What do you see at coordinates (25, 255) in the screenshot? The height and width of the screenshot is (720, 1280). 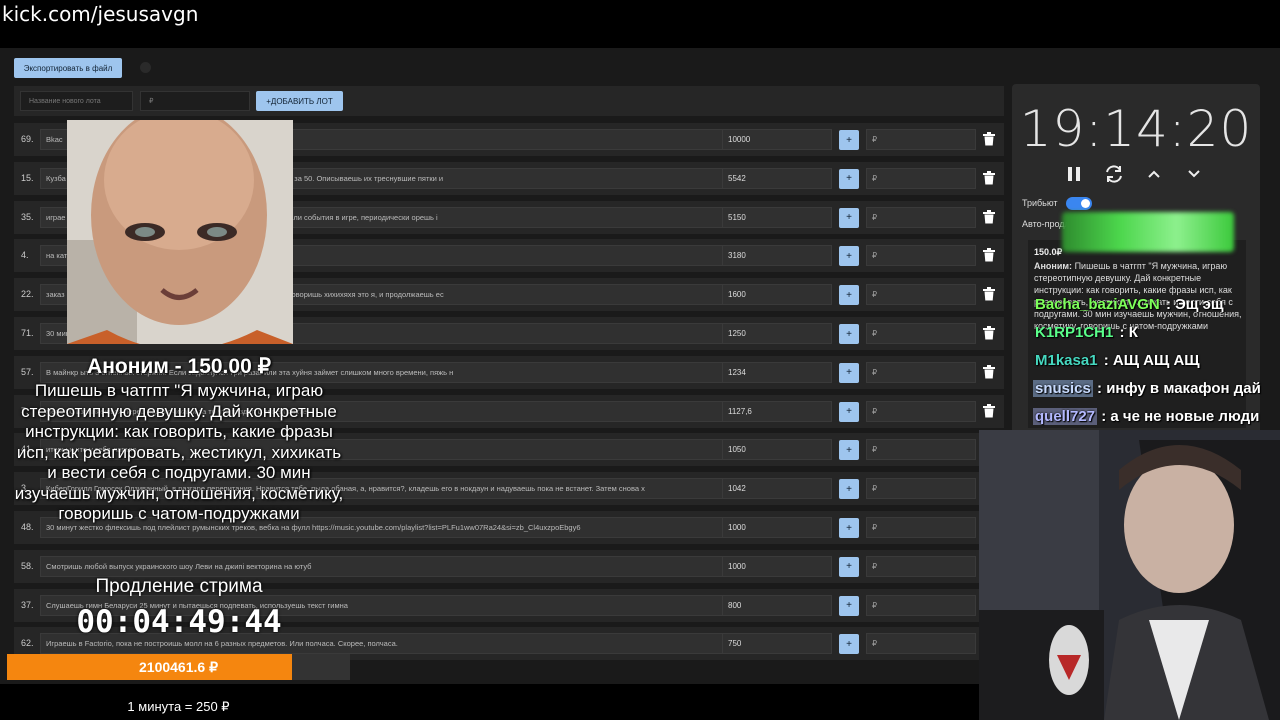 I see `lot-number: 4.` at bounding box center [25, 255].